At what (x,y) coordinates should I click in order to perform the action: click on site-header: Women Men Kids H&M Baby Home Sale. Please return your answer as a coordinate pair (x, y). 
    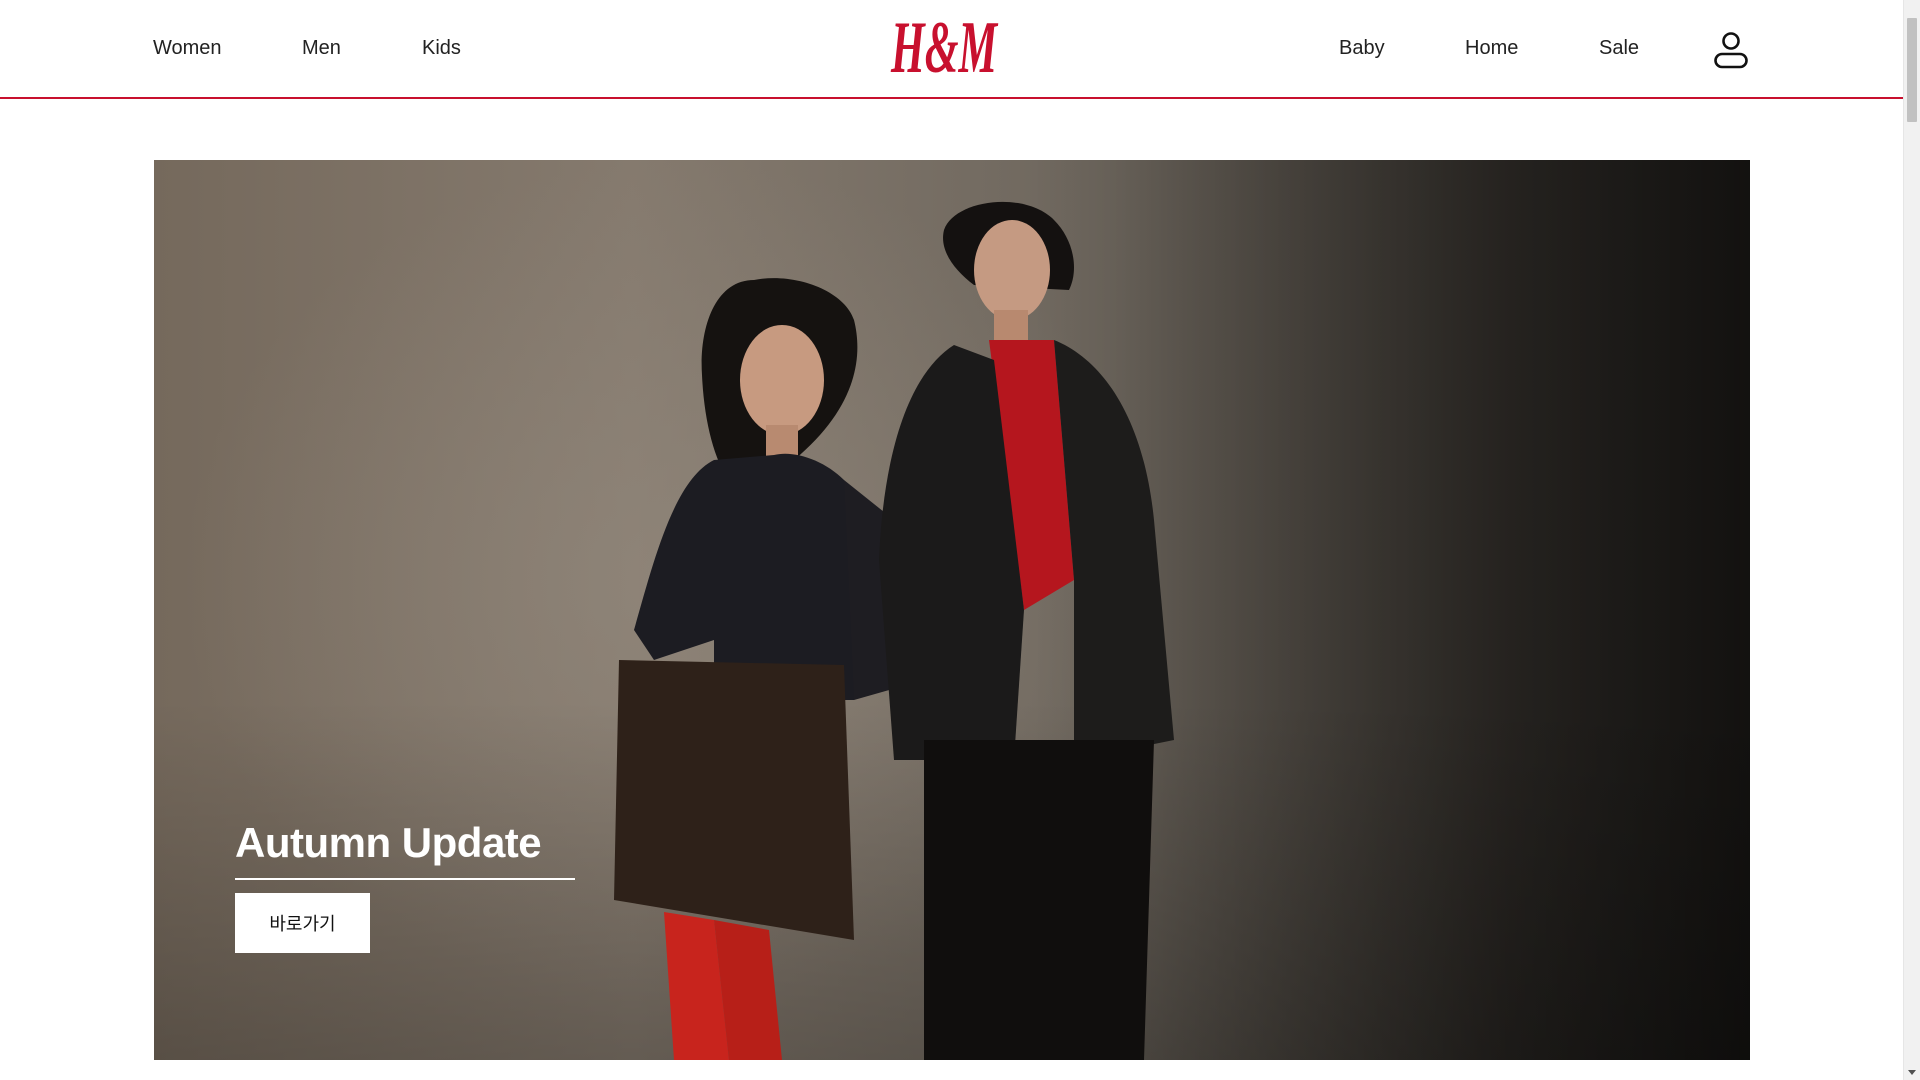
    Looking at the image, I should click on (951, 49).